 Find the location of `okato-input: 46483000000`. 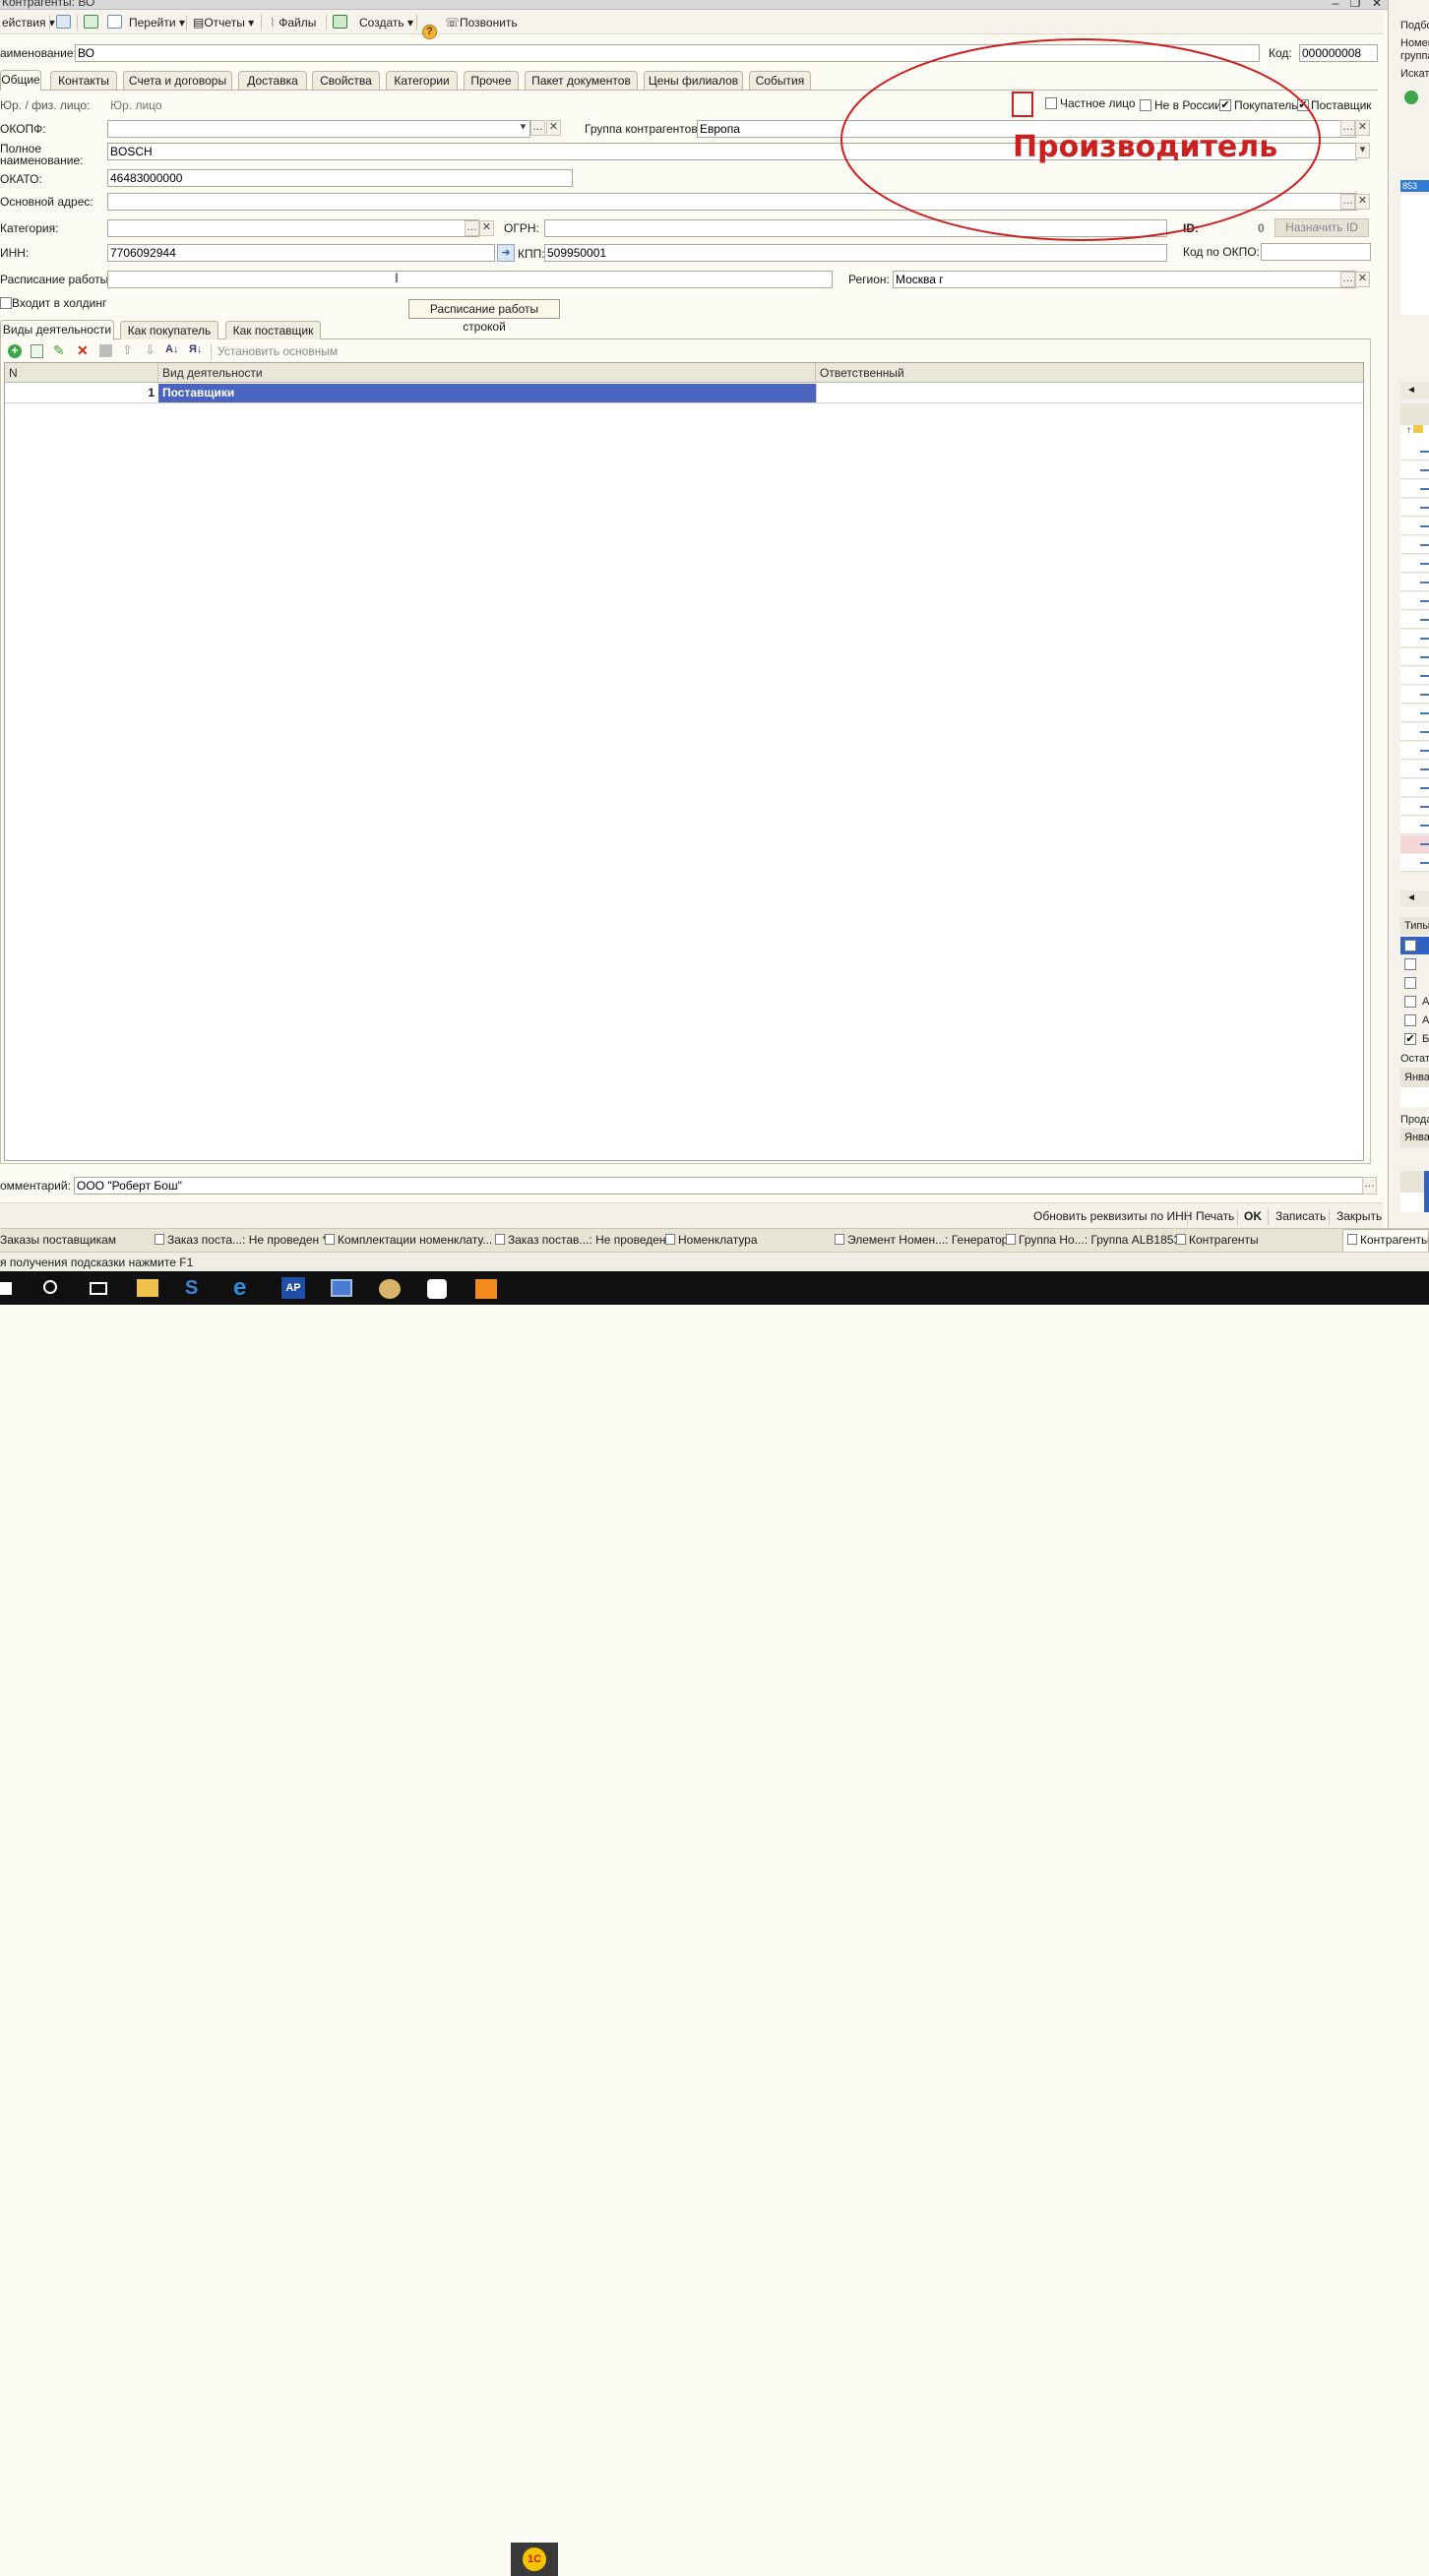

okato-input: 46483000000 is located at coordinates (340, 178).